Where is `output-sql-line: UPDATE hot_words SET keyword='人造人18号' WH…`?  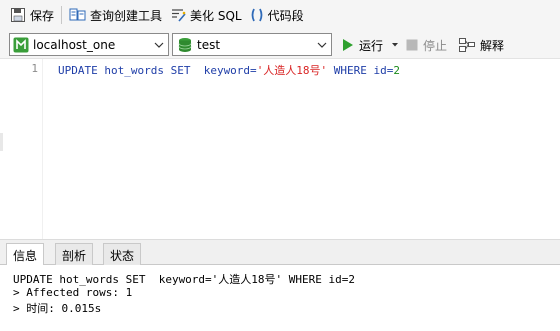
output-sql-line: UPDATE hot_words SET keyword='人造人18号' WH… is located at coordinates (184, 279).